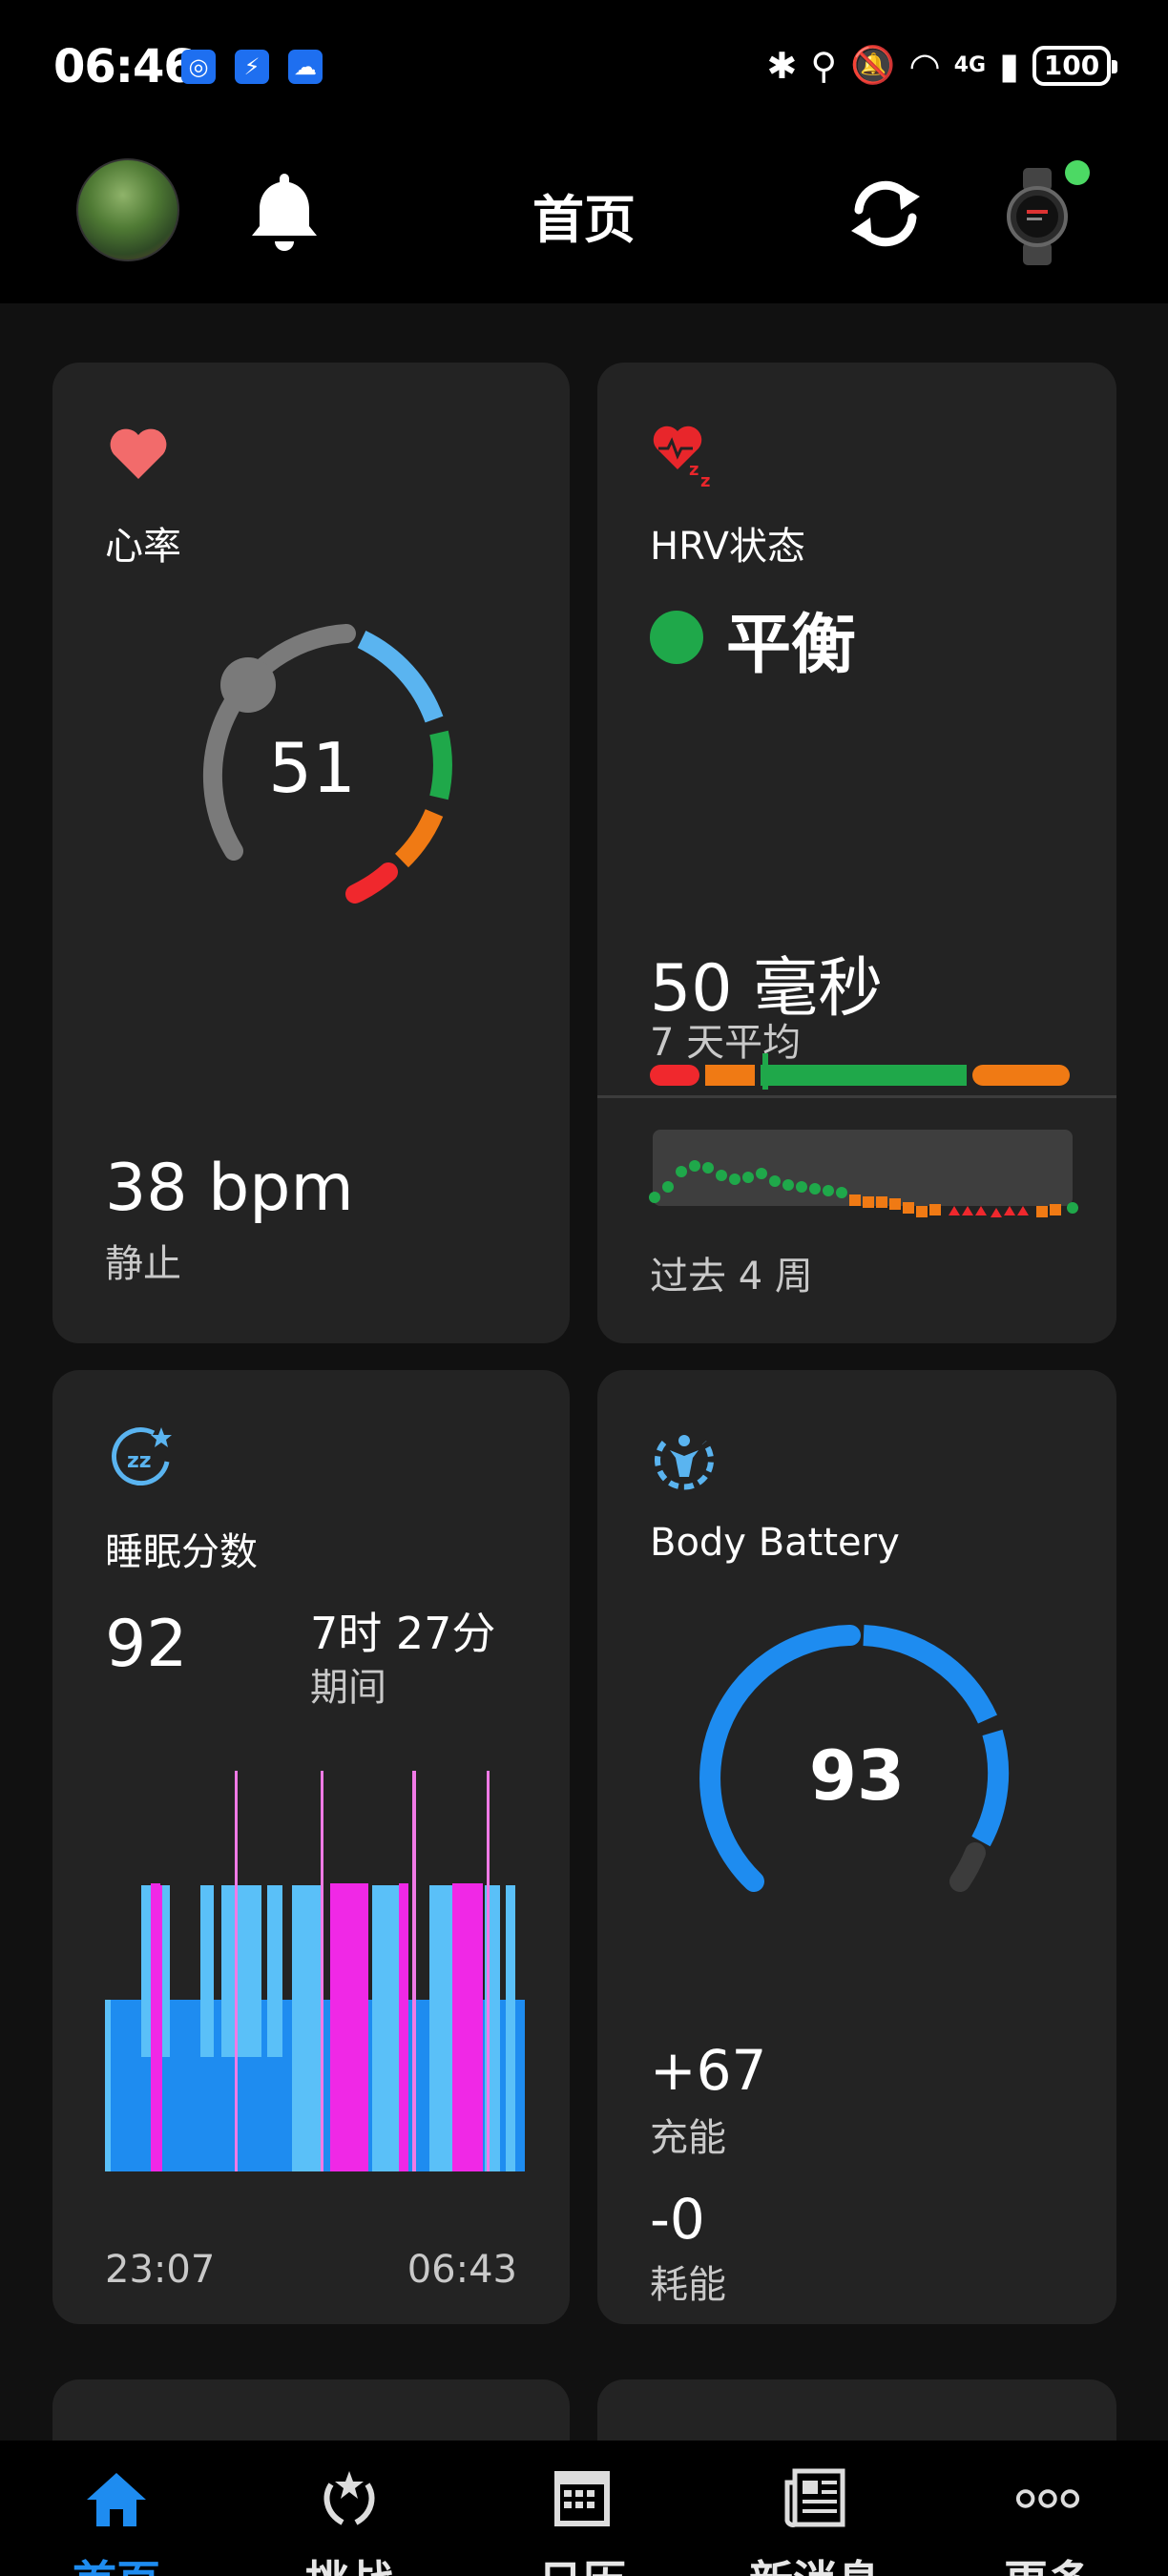  What do you see at coordinates (856, 1096) in the screenshot?
I see `hrv-divider` at bounding box center [856, 1096].